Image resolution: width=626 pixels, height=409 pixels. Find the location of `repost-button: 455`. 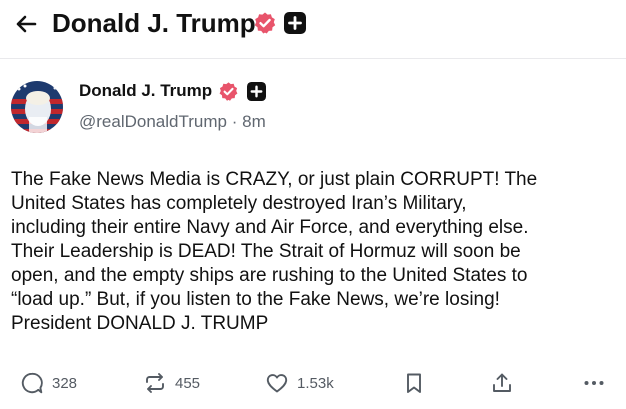

repost-button: 455 is located at coordinates (171, 383).